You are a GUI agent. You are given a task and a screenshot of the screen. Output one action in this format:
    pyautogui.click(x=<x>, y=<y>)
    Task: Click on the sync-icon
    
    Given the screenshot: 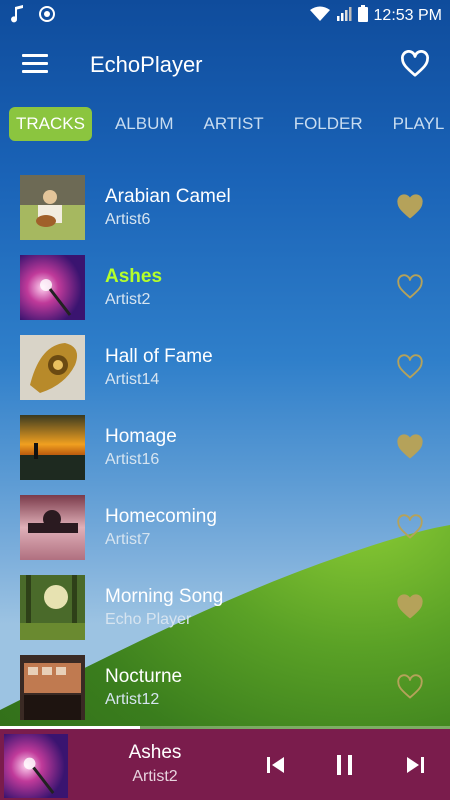 What is the action you would take?
    pyautogui.click(x=47, y=16)
    